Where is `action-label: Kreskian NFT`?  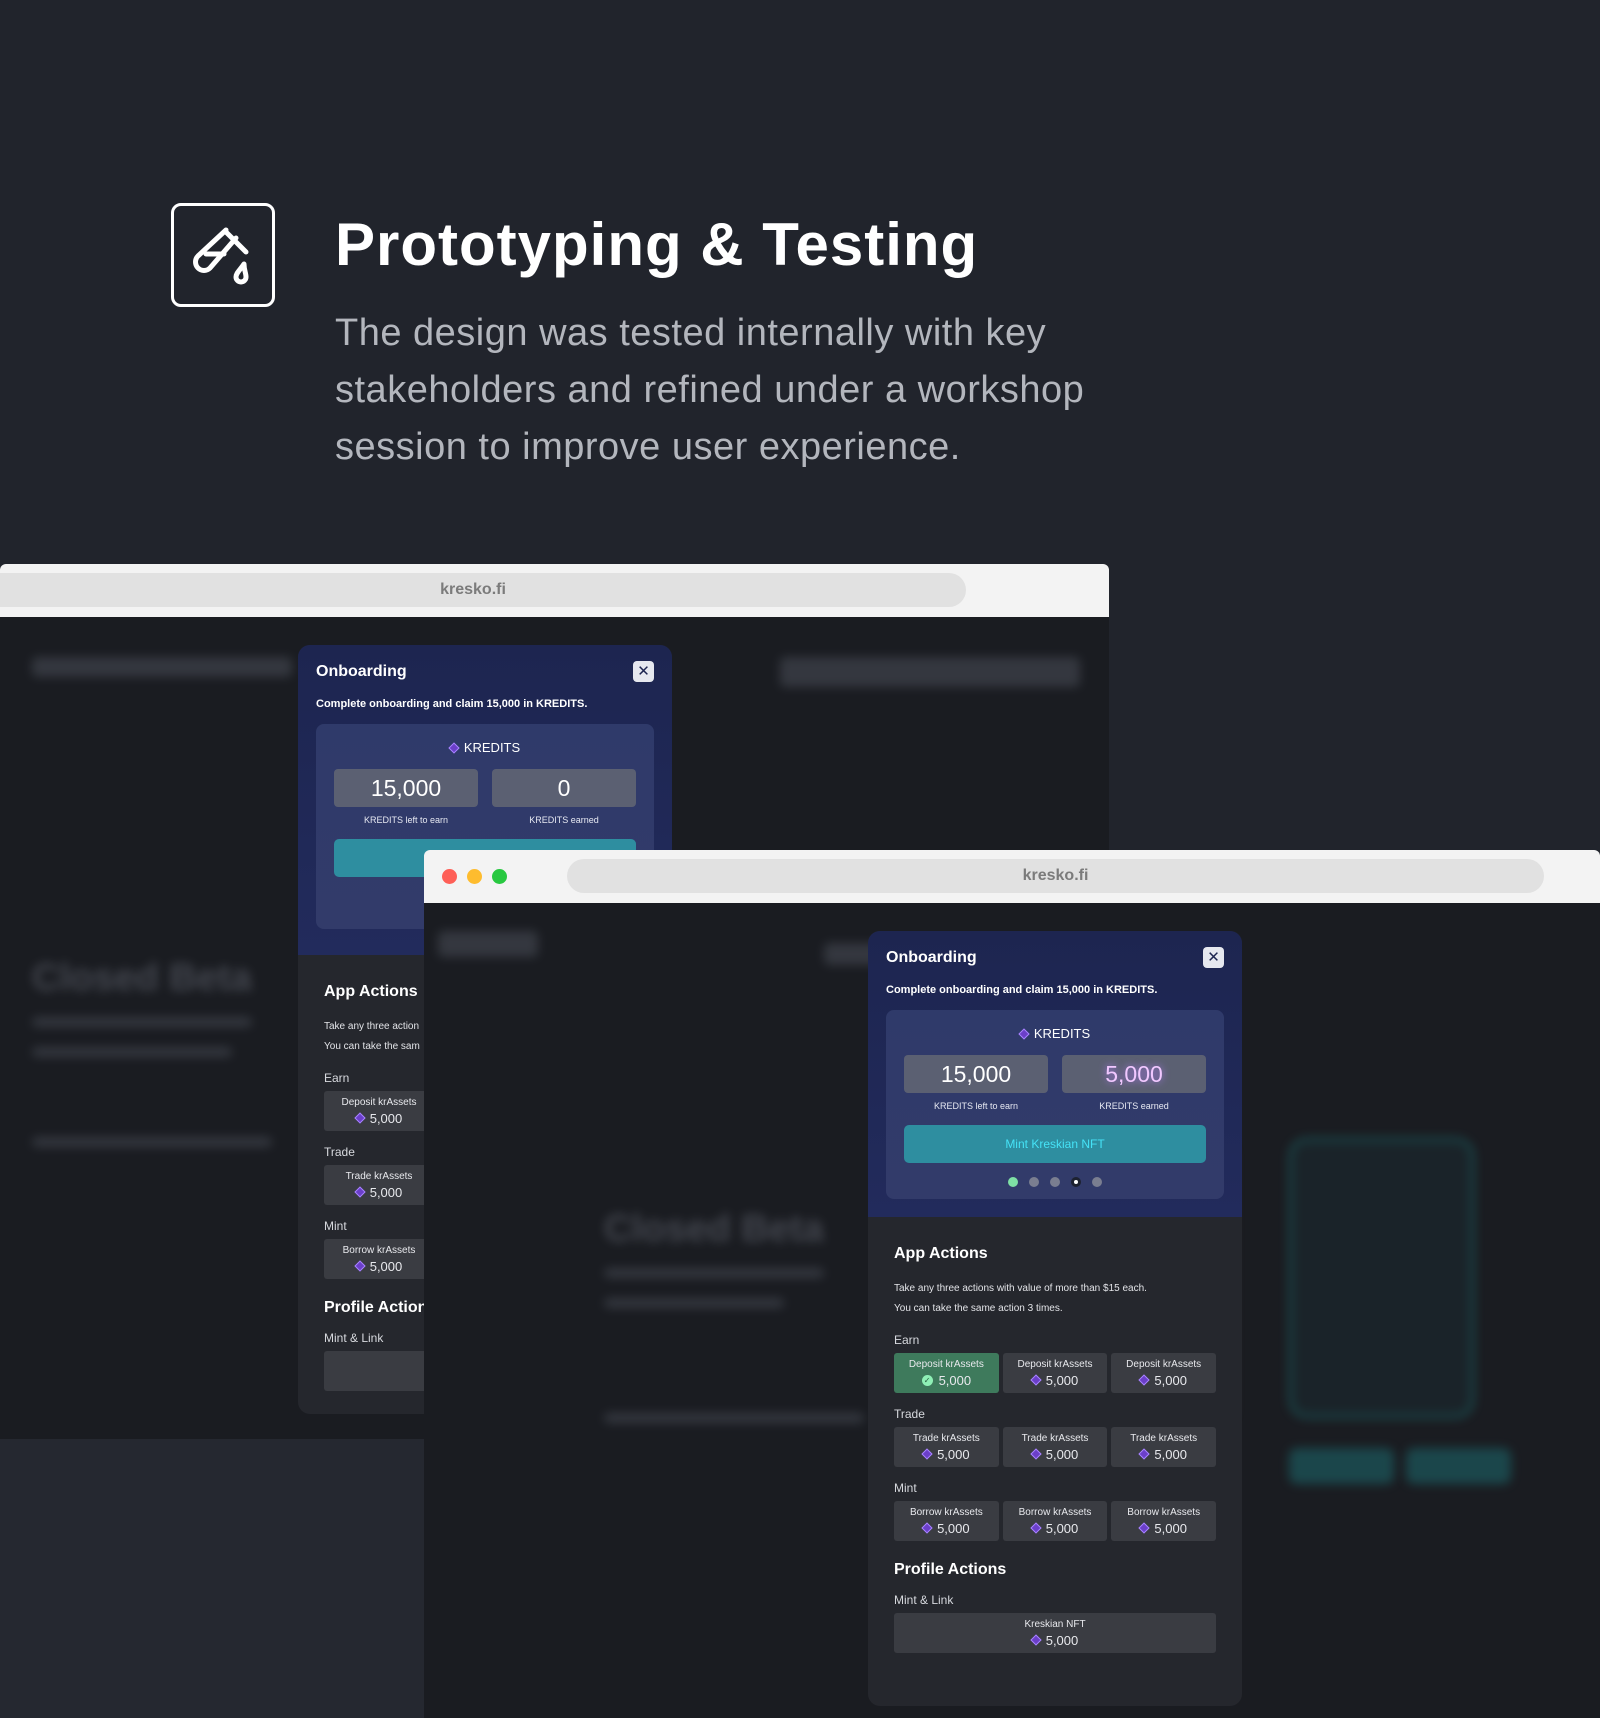 action-label: Kreskian NFT is located at coordinates (1055, 1624).